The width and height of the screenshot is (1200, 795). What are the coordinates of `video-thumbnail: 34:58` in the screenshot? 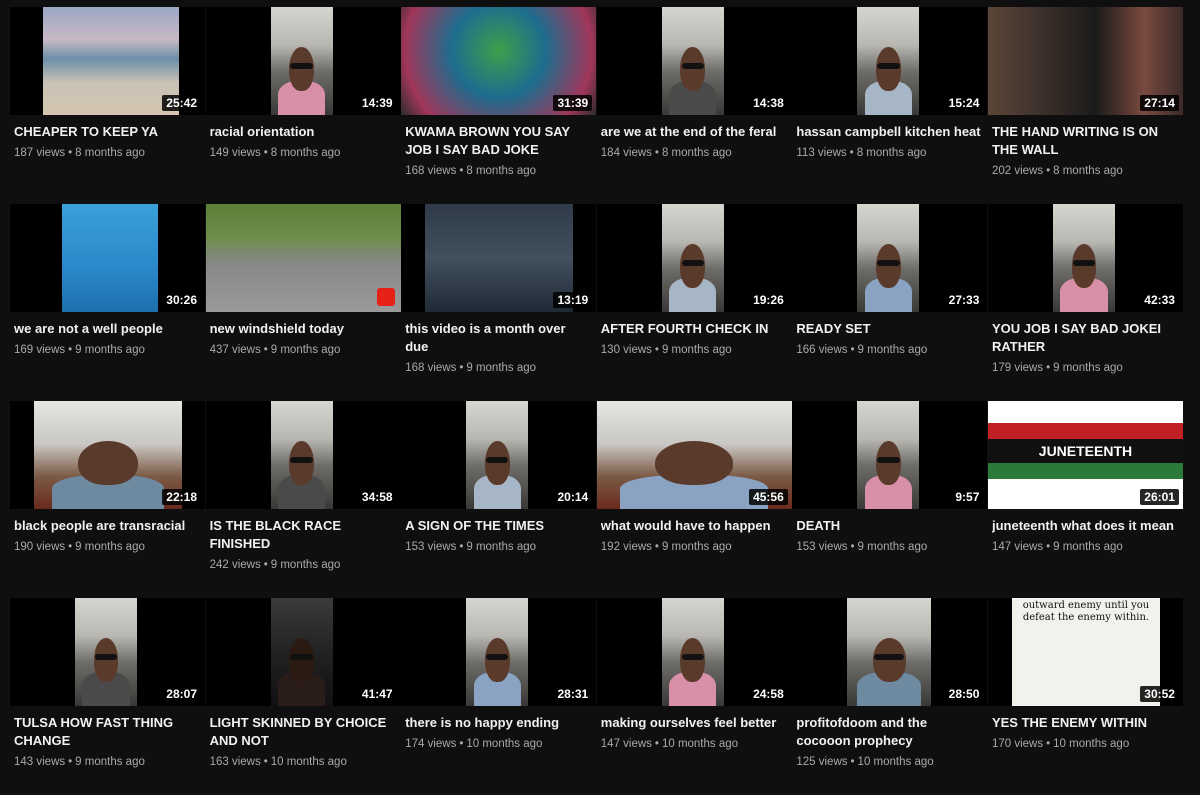 It's located at (303, 455).